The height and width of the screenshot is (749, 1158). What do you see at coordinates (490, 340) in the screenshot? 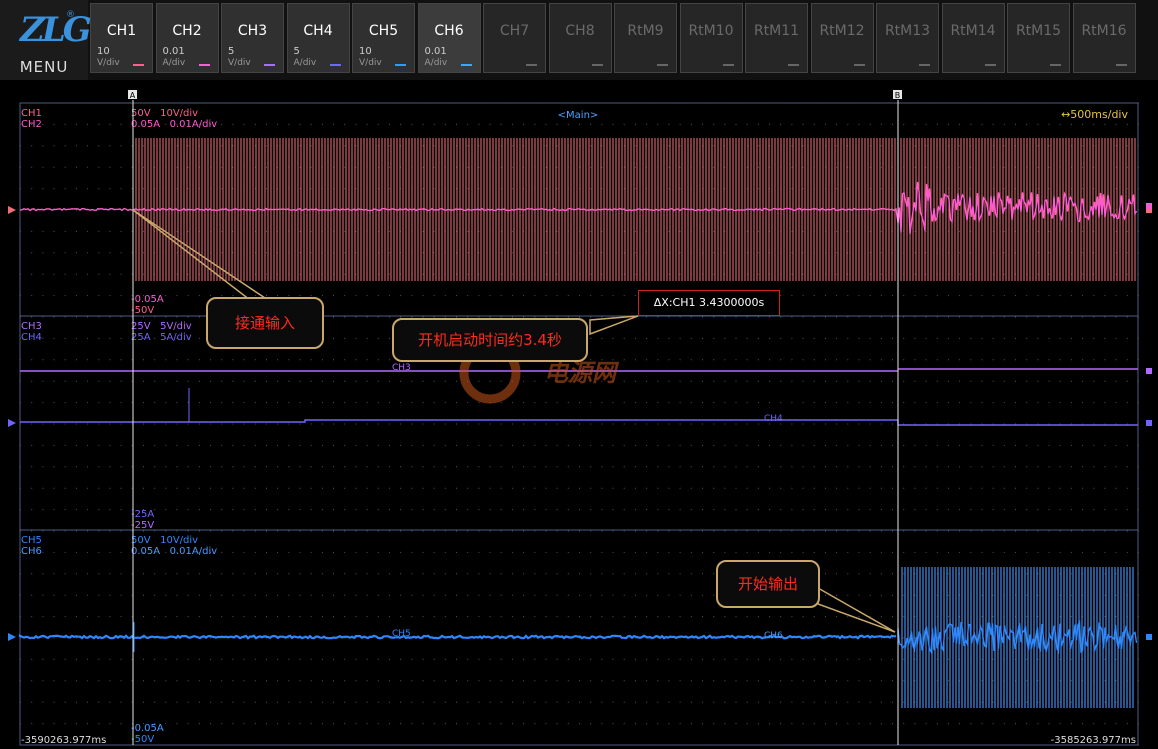
I see `callout-startup-time: 开机启动时间约3.4秒` at bounding box center [490, 340].